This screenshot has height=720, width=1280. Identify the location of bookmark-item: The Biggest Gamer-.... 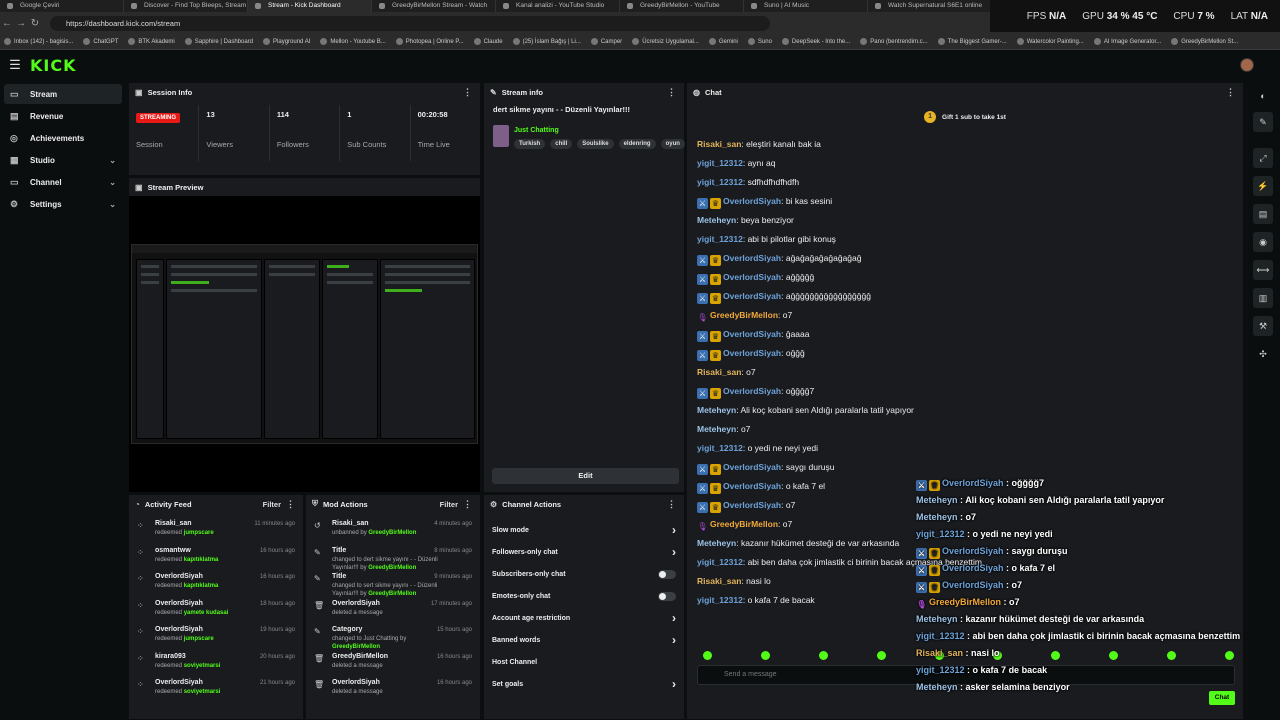
(972, 41).